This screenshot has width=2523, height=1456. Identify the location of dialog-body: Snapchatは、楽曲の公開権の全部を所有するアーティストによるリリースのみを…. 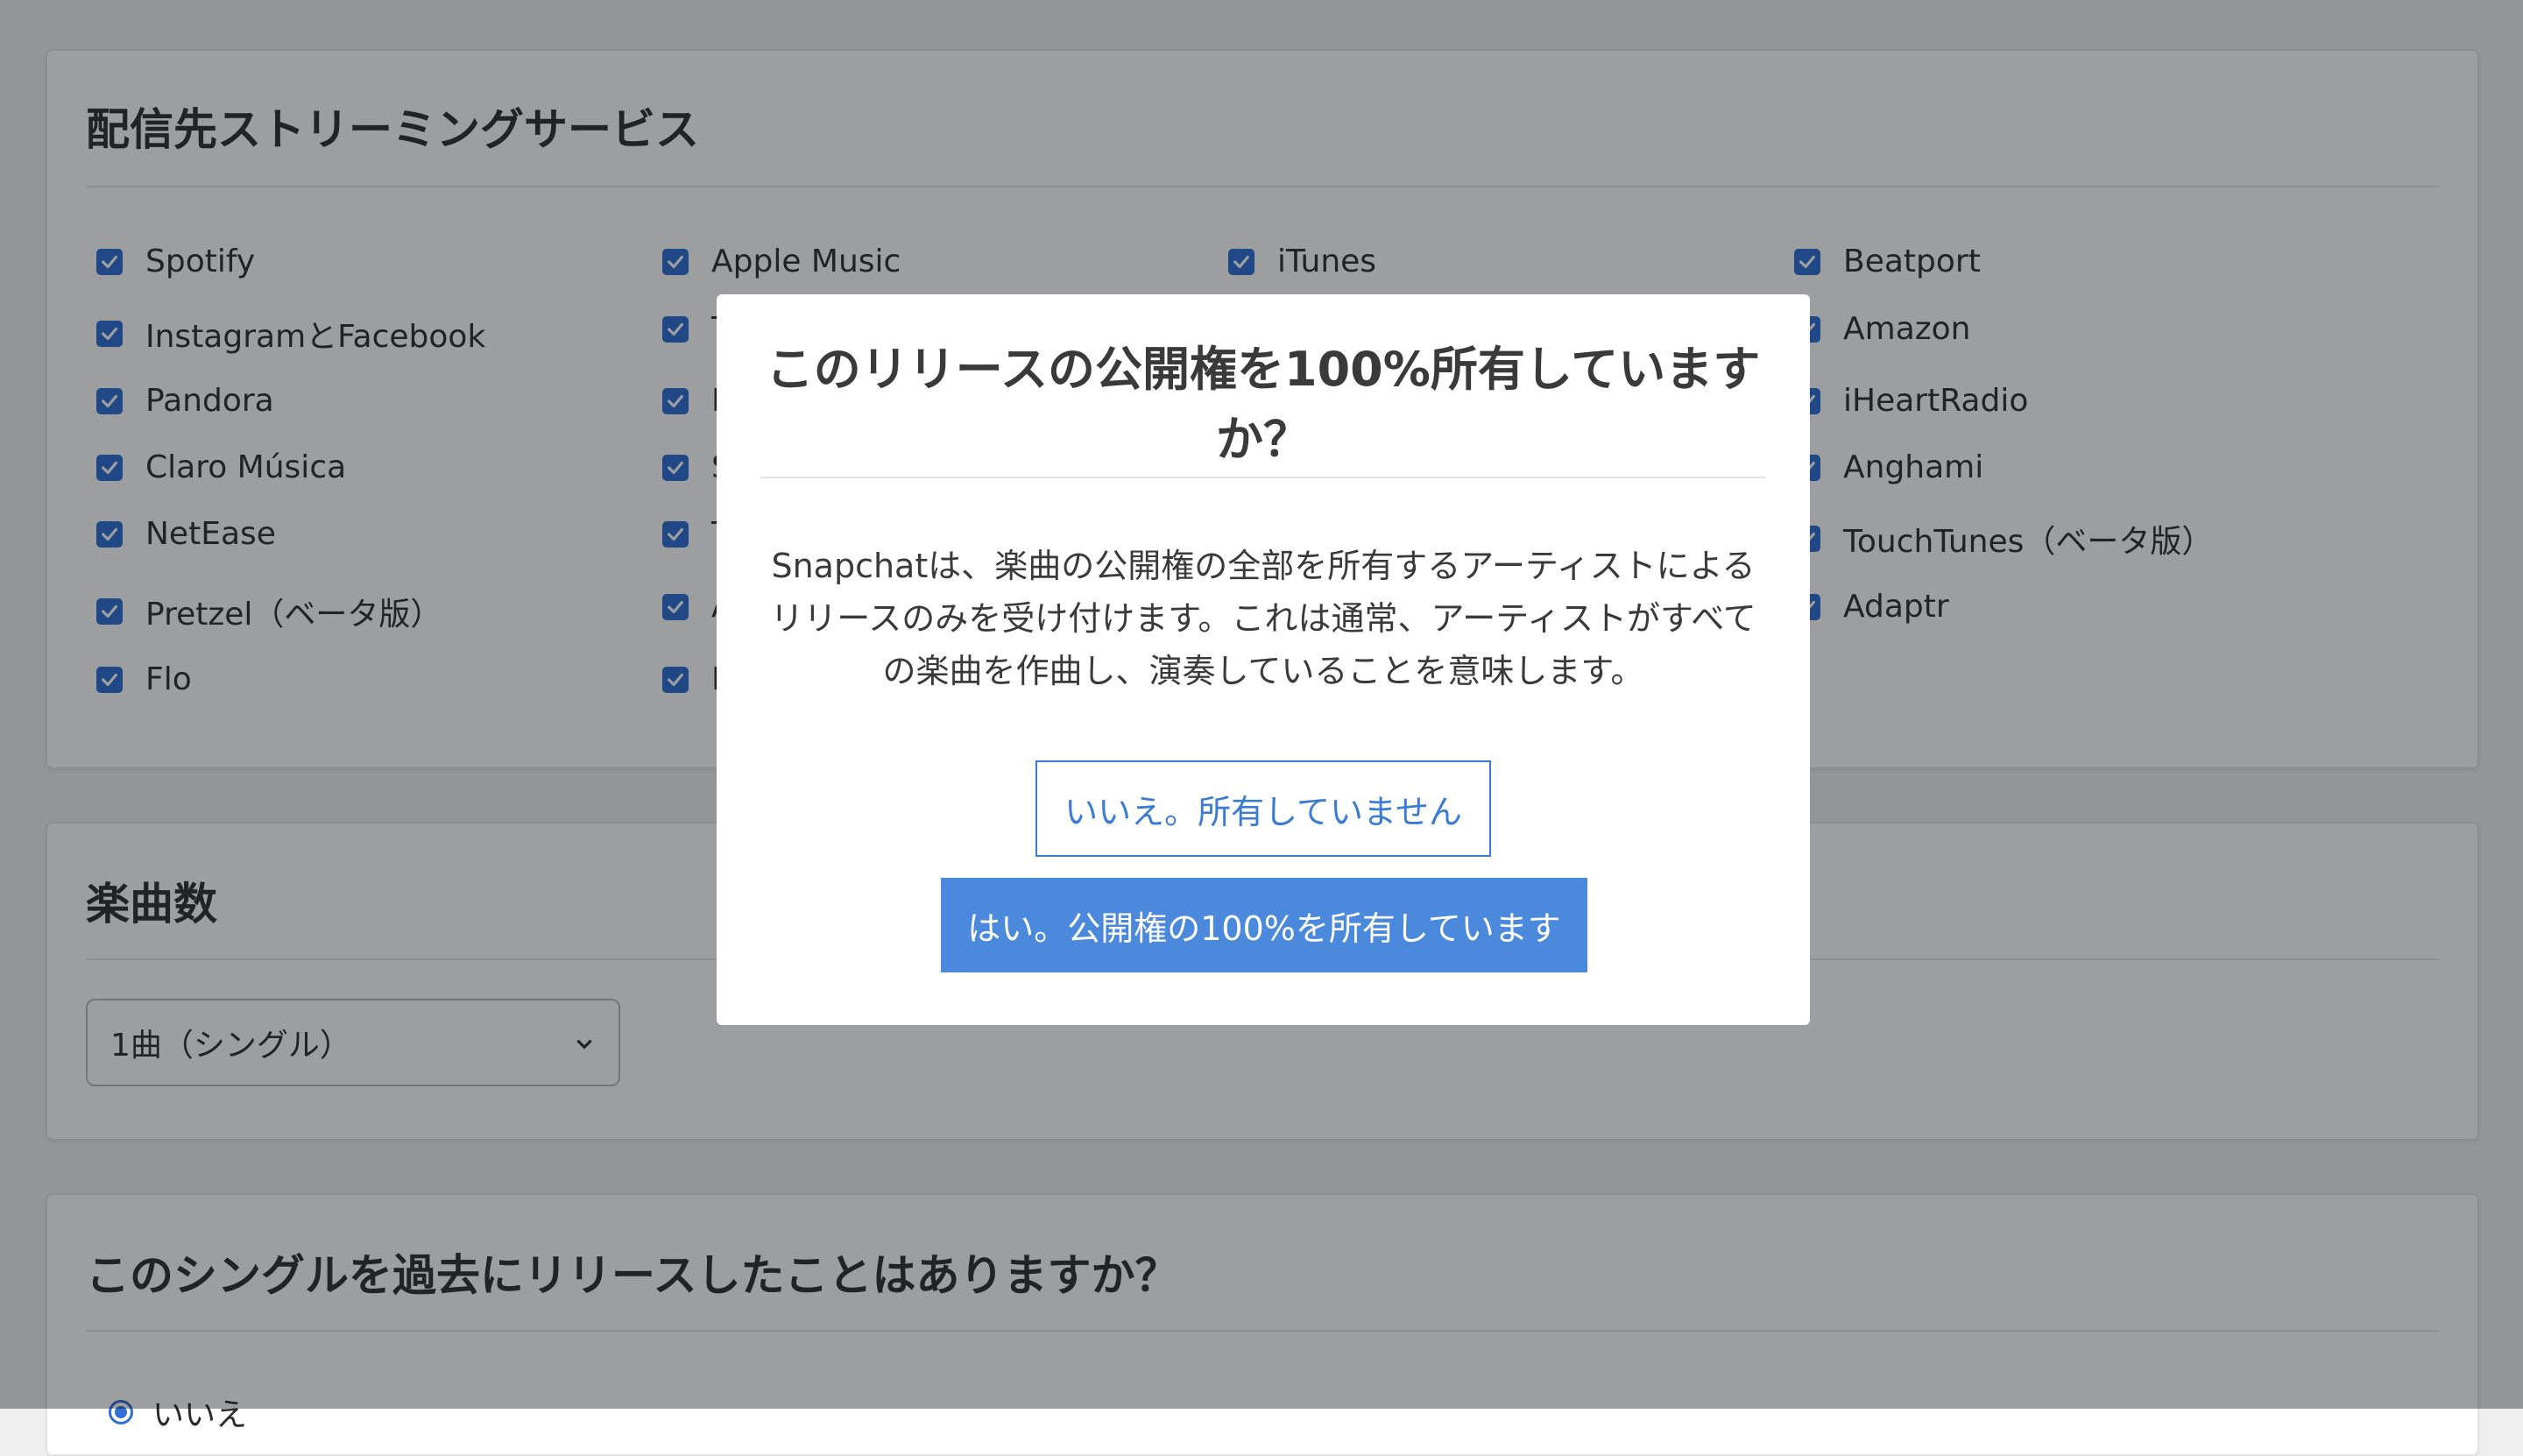
(1263, 618).